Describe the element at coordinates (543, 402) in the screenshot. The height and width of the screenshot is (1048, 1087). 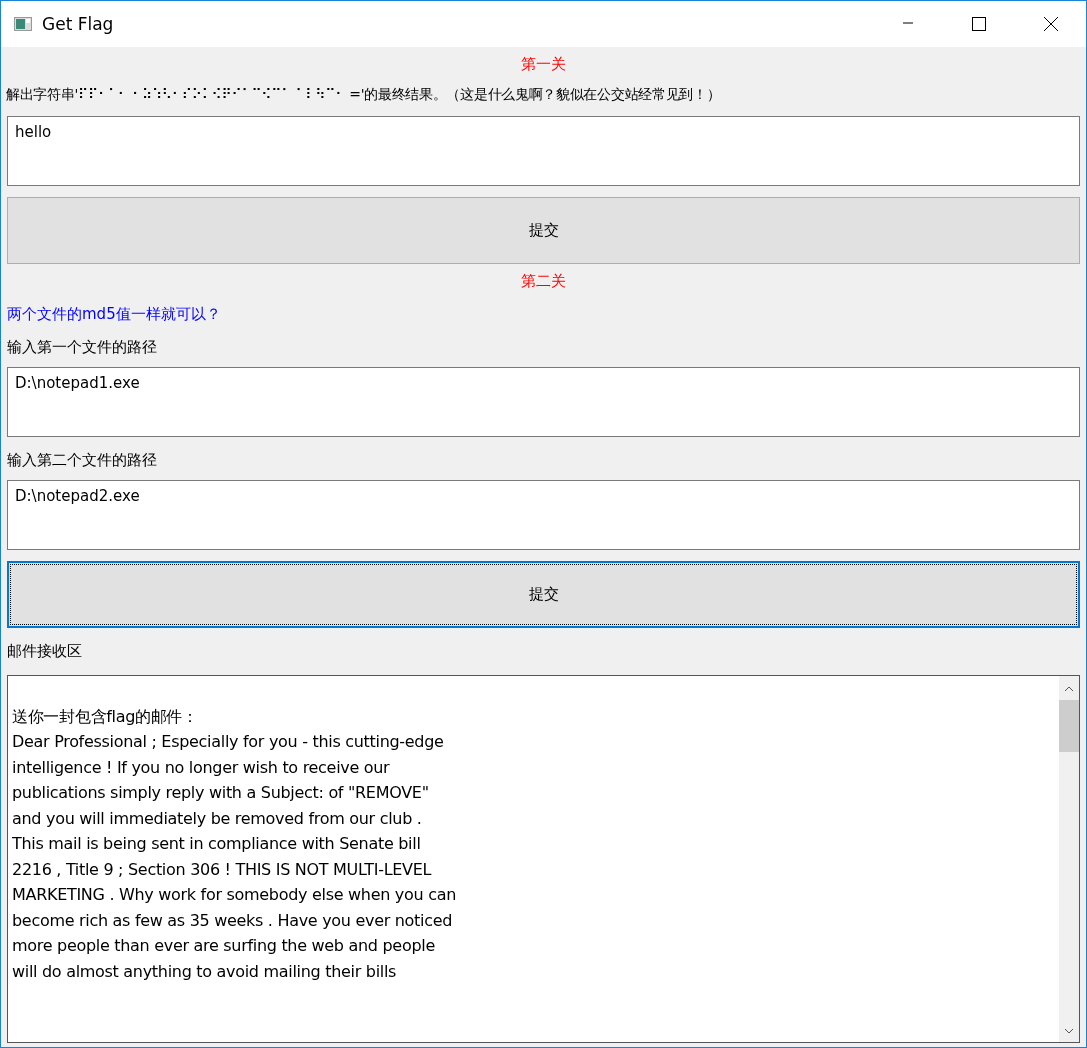
I see `path-field: D:\notepad1.exe` at that location.